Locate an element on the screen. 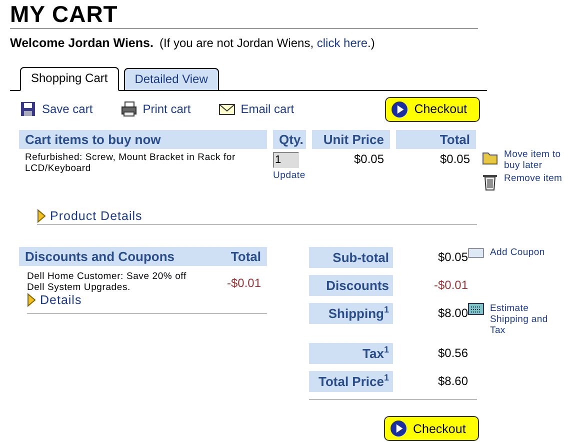 The width and height of the screenshot is (570, 442). summary-value: -$0.01 is located at coordinates (450, 284).